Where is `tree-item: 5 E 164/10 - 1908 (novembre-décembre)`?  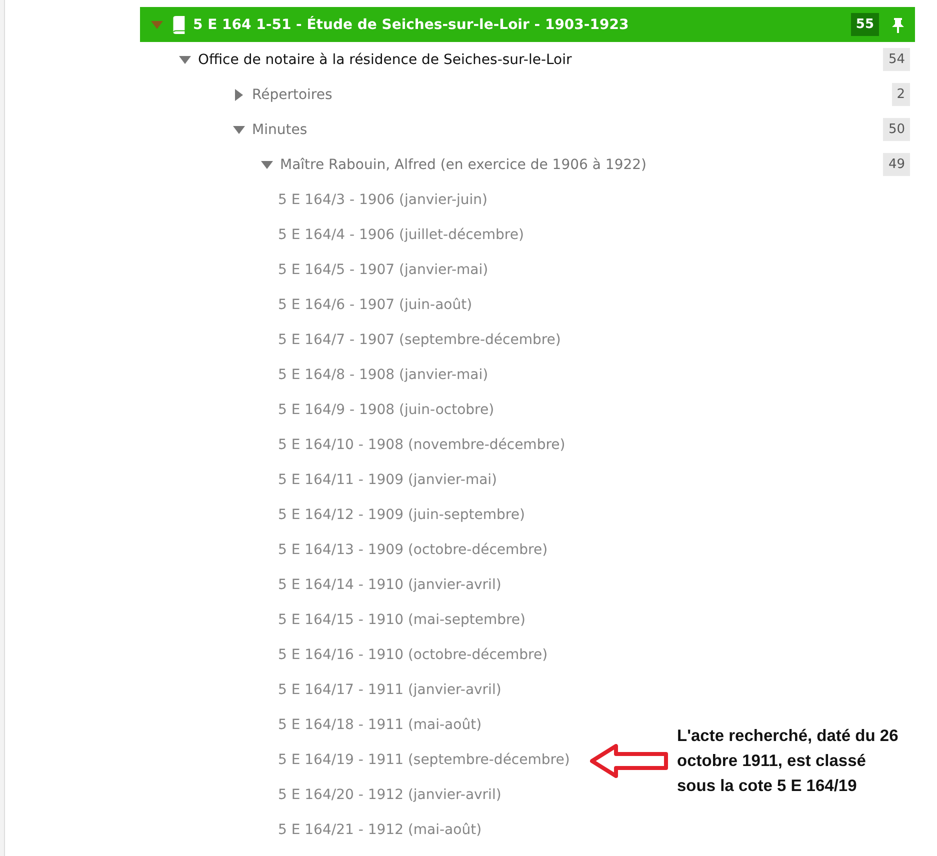 tree-item: 5 E 164/10 - 1908 (novembre-décembre) is located at coordinates (422, 444).